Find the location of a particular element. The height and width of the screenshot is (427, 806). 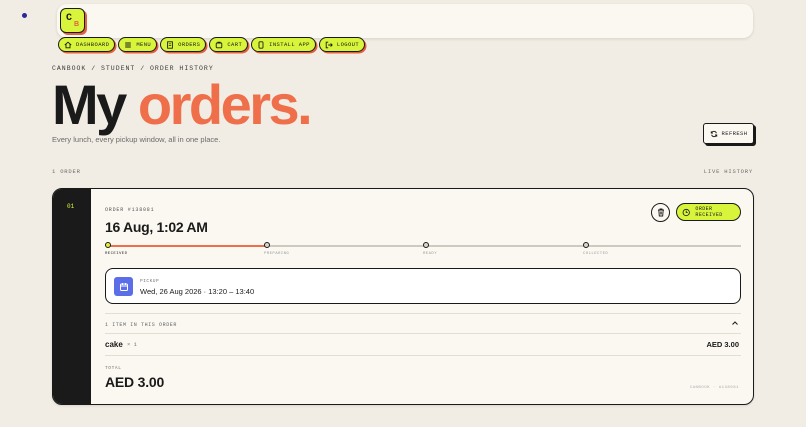

menu-icon is located at coordinates (128, 44).